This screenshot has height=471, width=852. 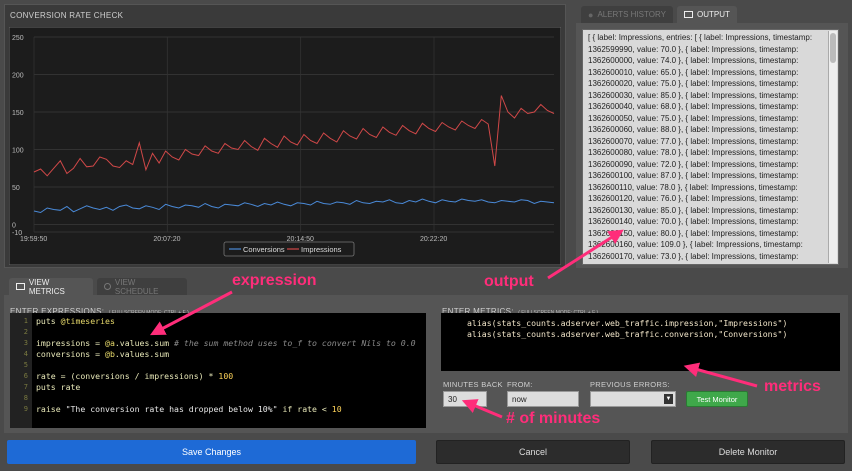 I want to click on annotation-expression: expression, so click(x=274, y=280).